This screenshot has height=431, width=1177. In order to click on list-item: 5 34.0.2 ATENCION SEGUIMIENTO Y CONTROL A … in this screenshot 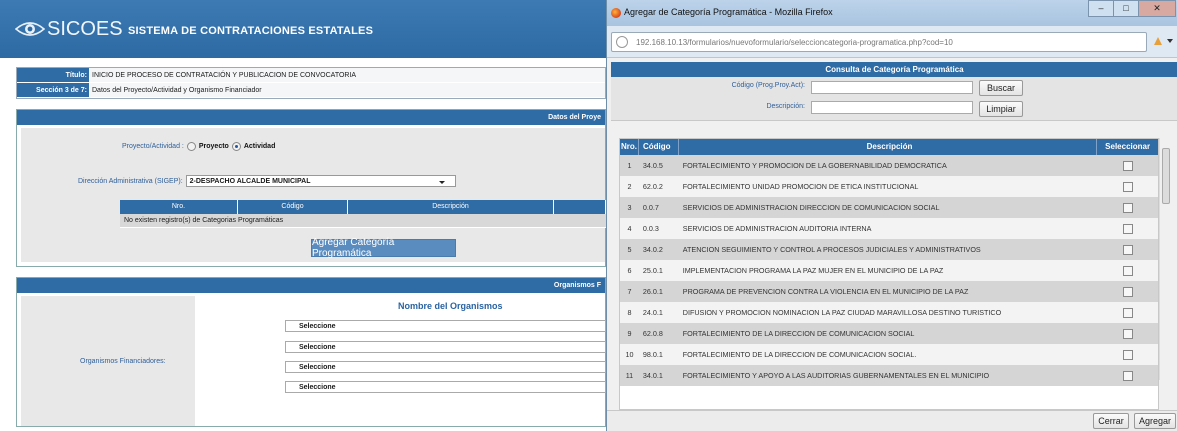, I will do `click(889, 249)`.